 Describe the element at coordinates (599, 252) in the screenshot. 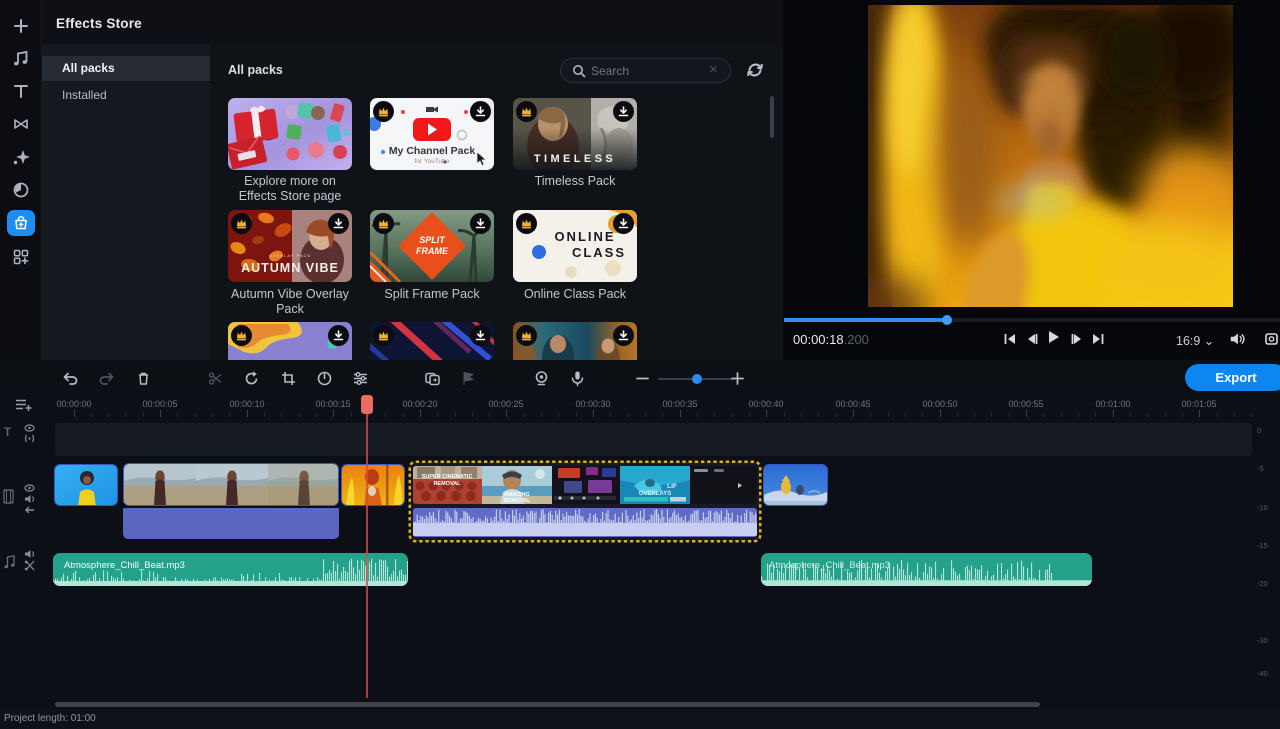

I see `svg-text: CLASS` at that location.